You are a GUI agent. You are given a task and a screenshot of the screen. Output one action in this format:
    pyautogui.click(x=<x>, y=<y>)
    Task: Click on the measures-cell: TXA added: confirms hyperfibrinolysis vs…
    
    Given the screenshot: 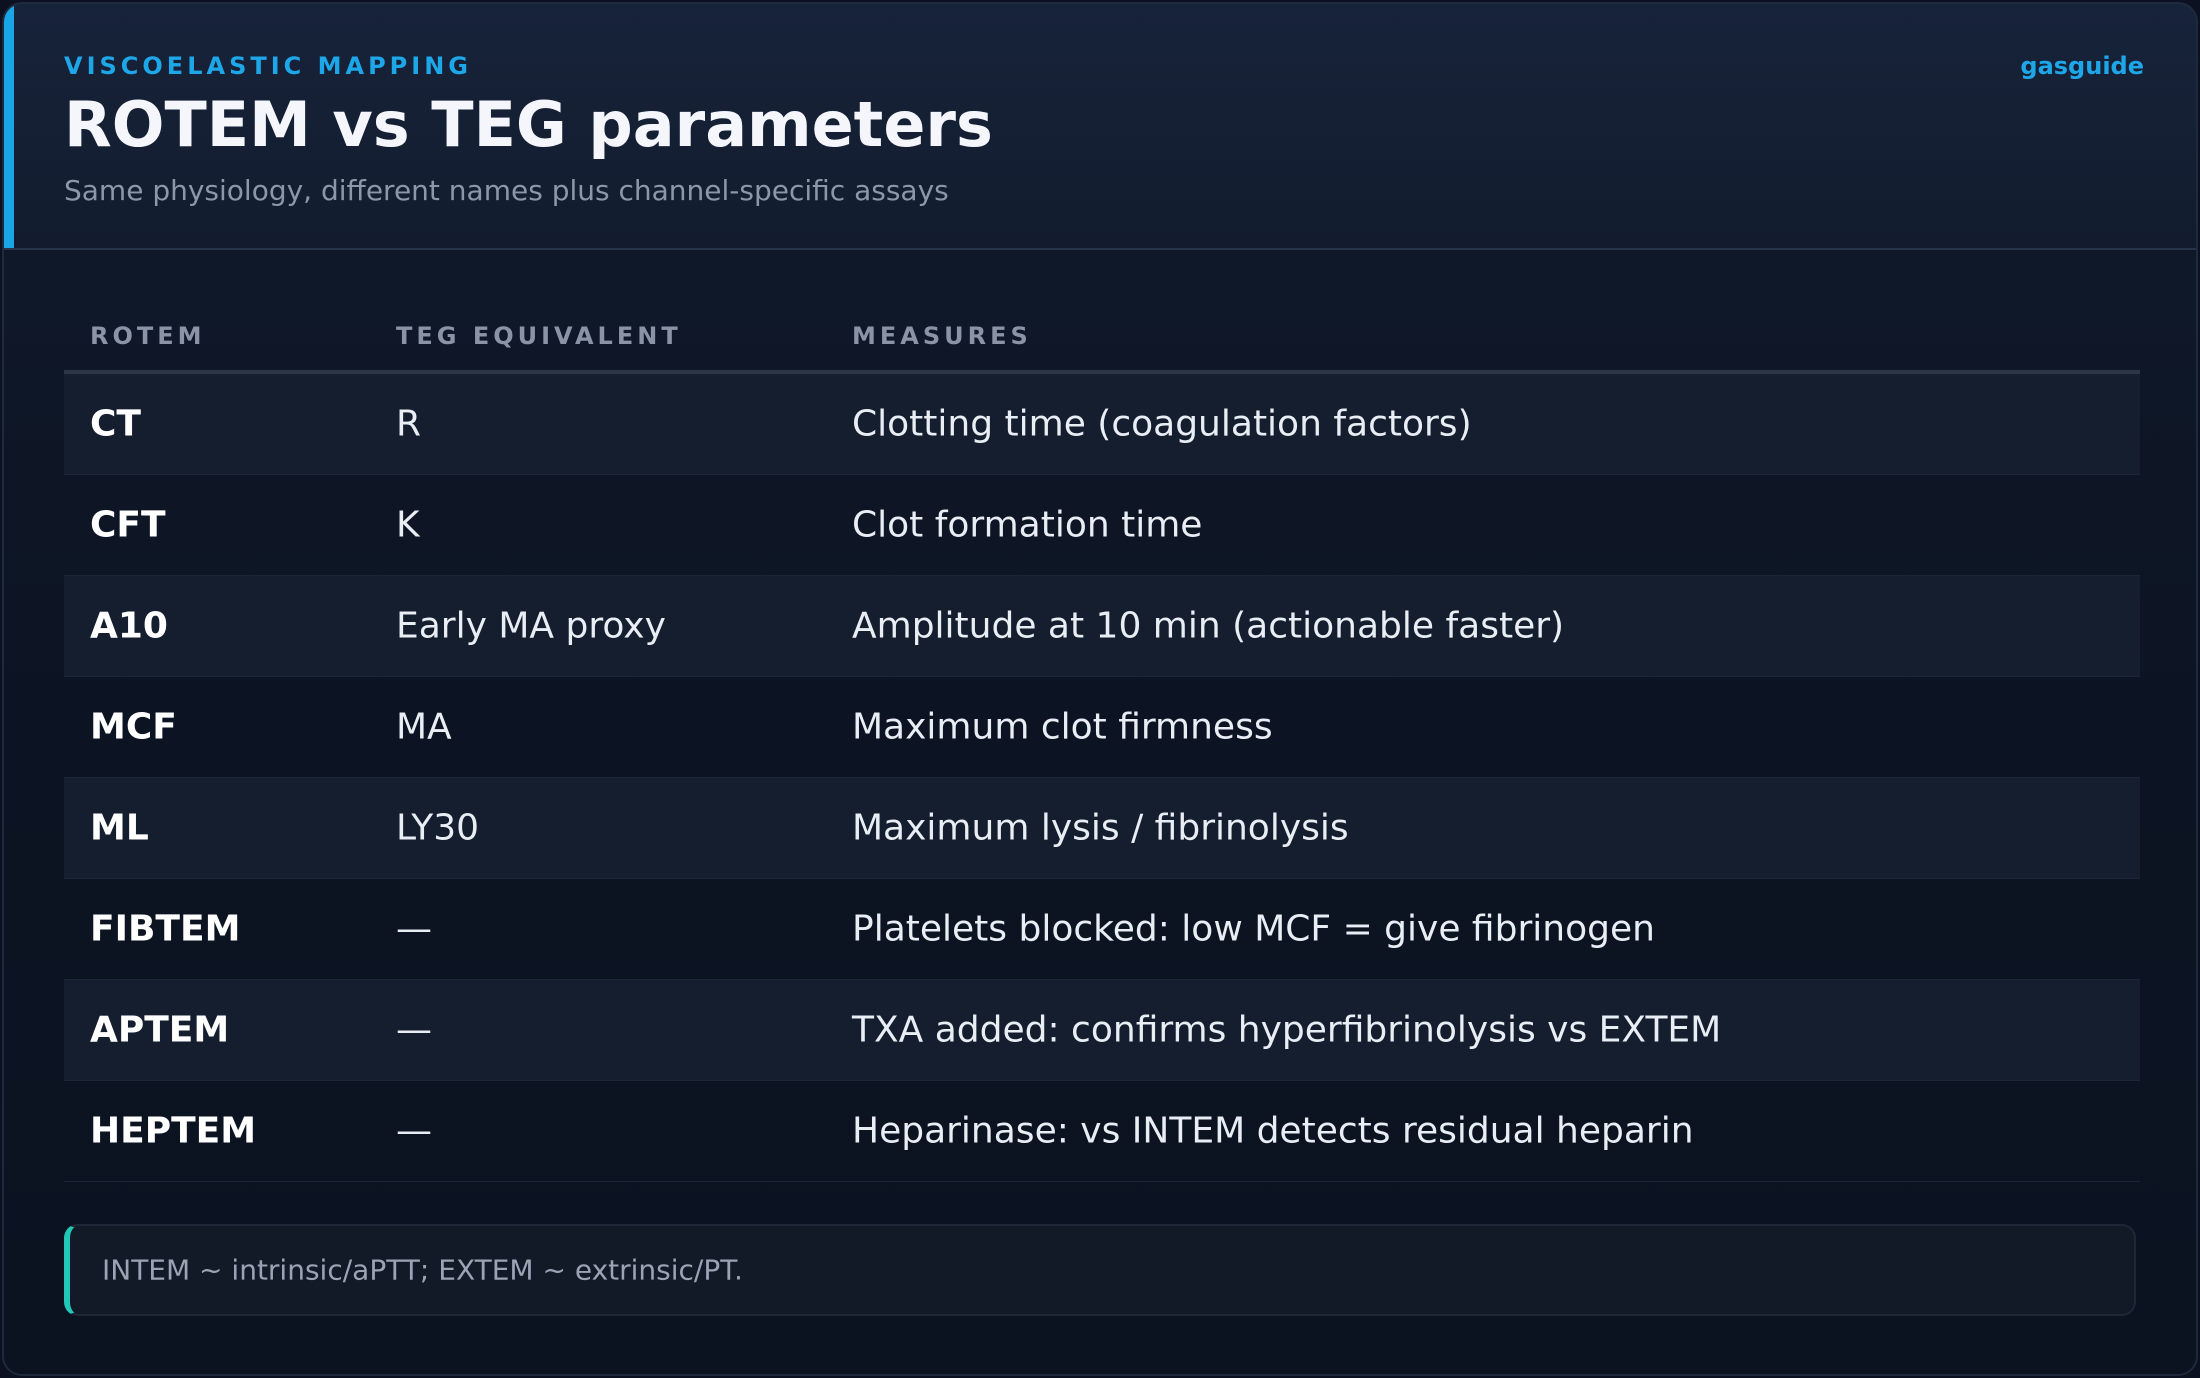 What is the action you would take?
    pyautogui.click(x=1287, y=1030)
    